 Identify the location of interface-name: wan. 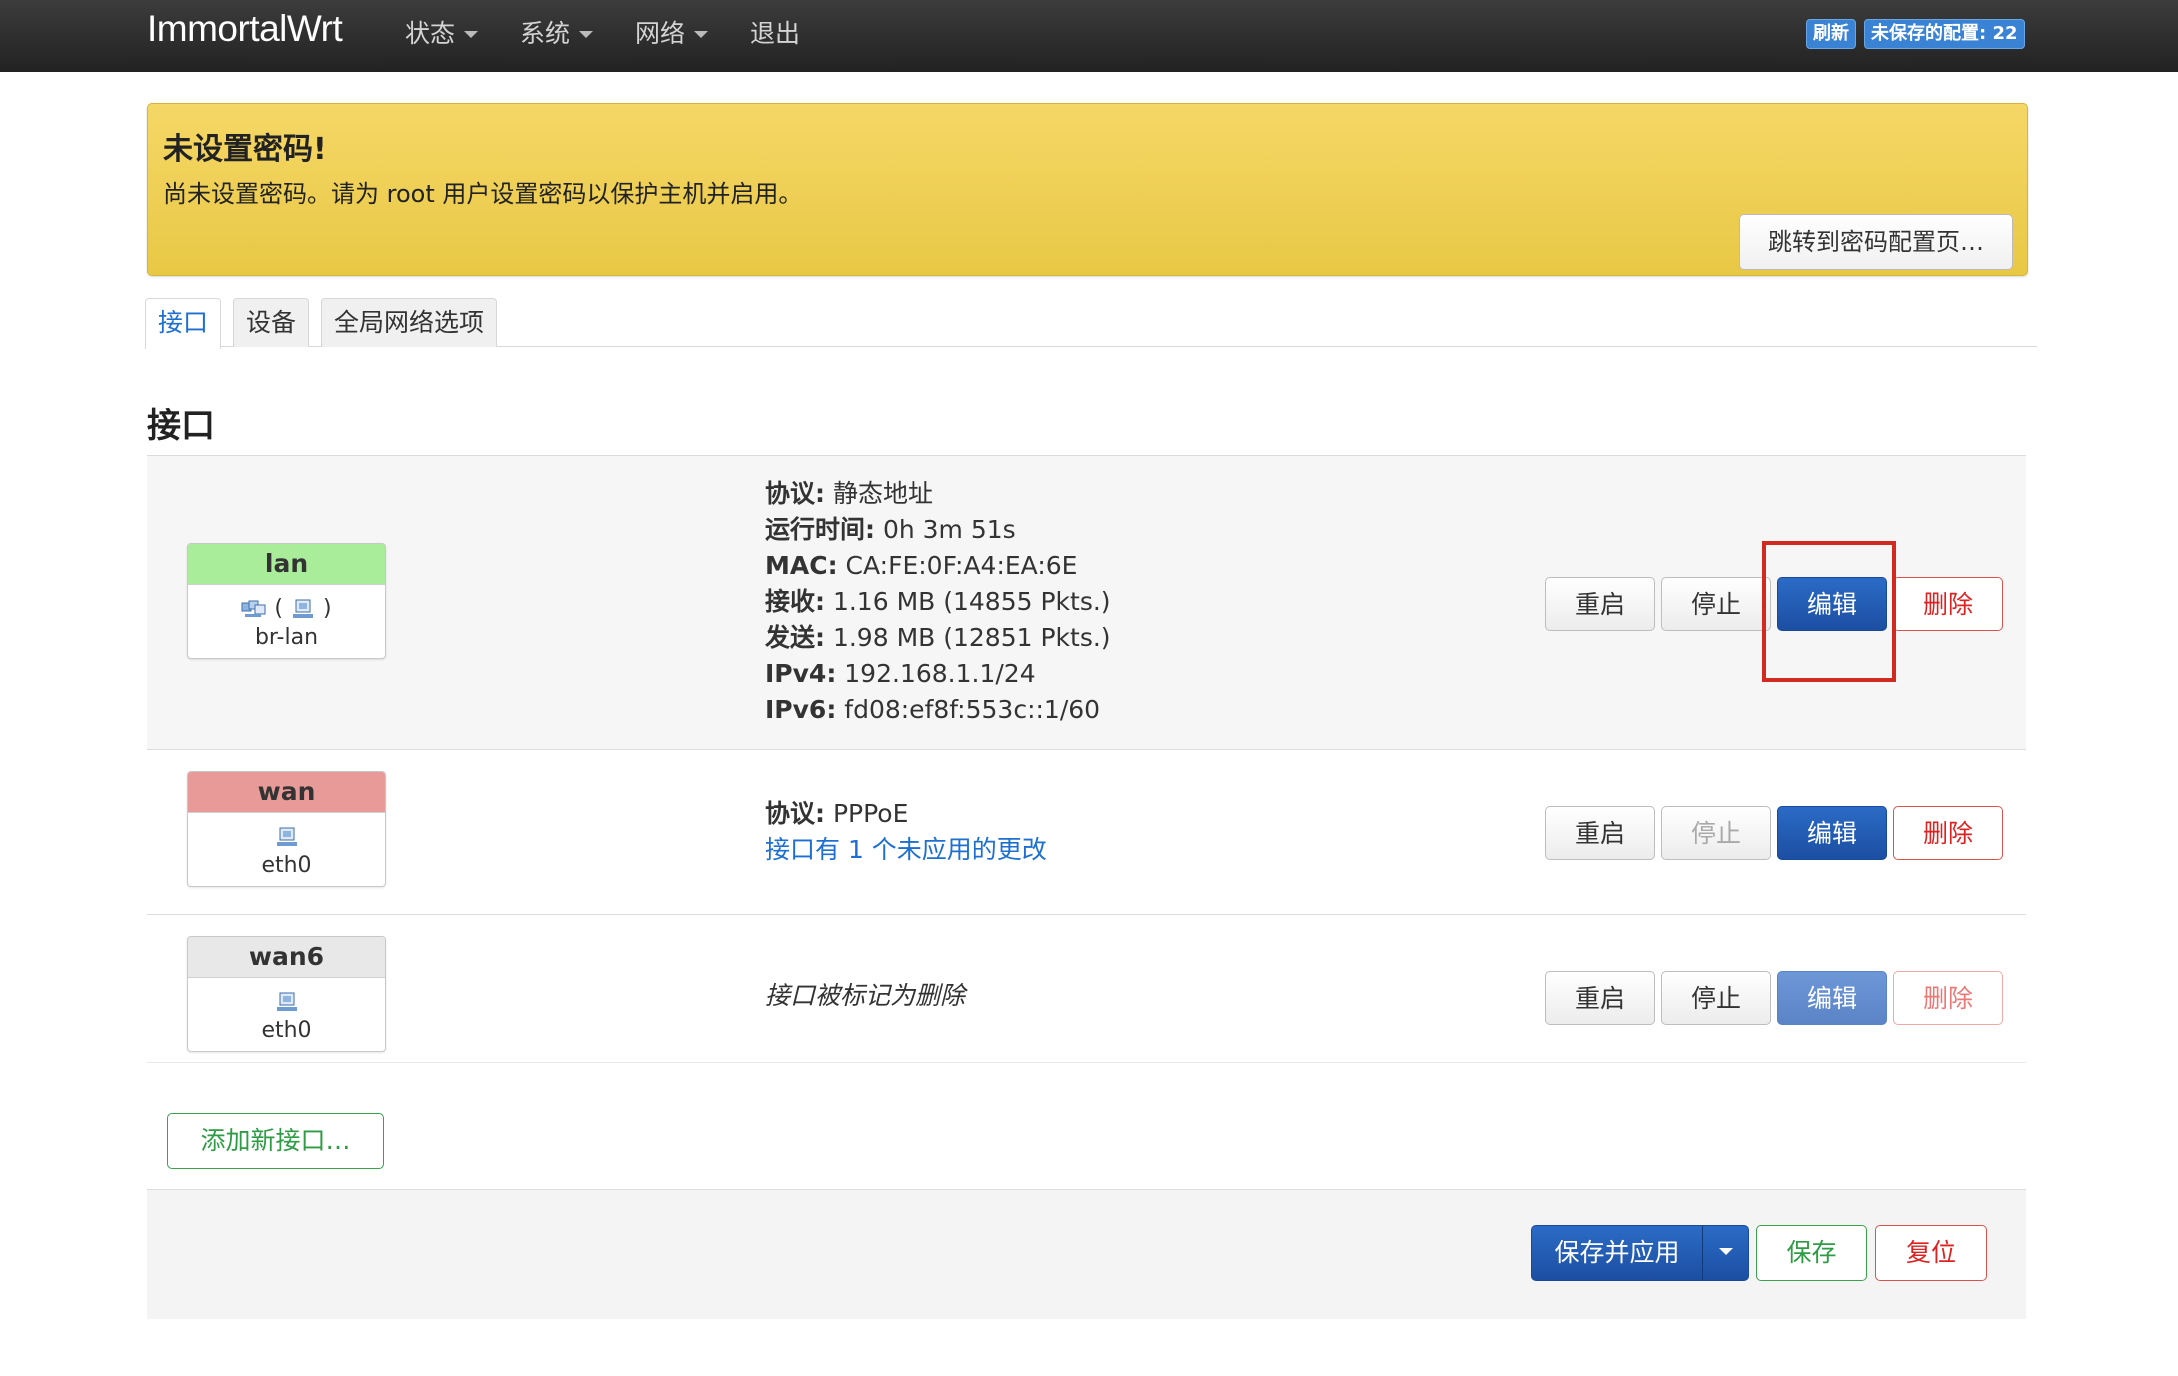
(286, 792).